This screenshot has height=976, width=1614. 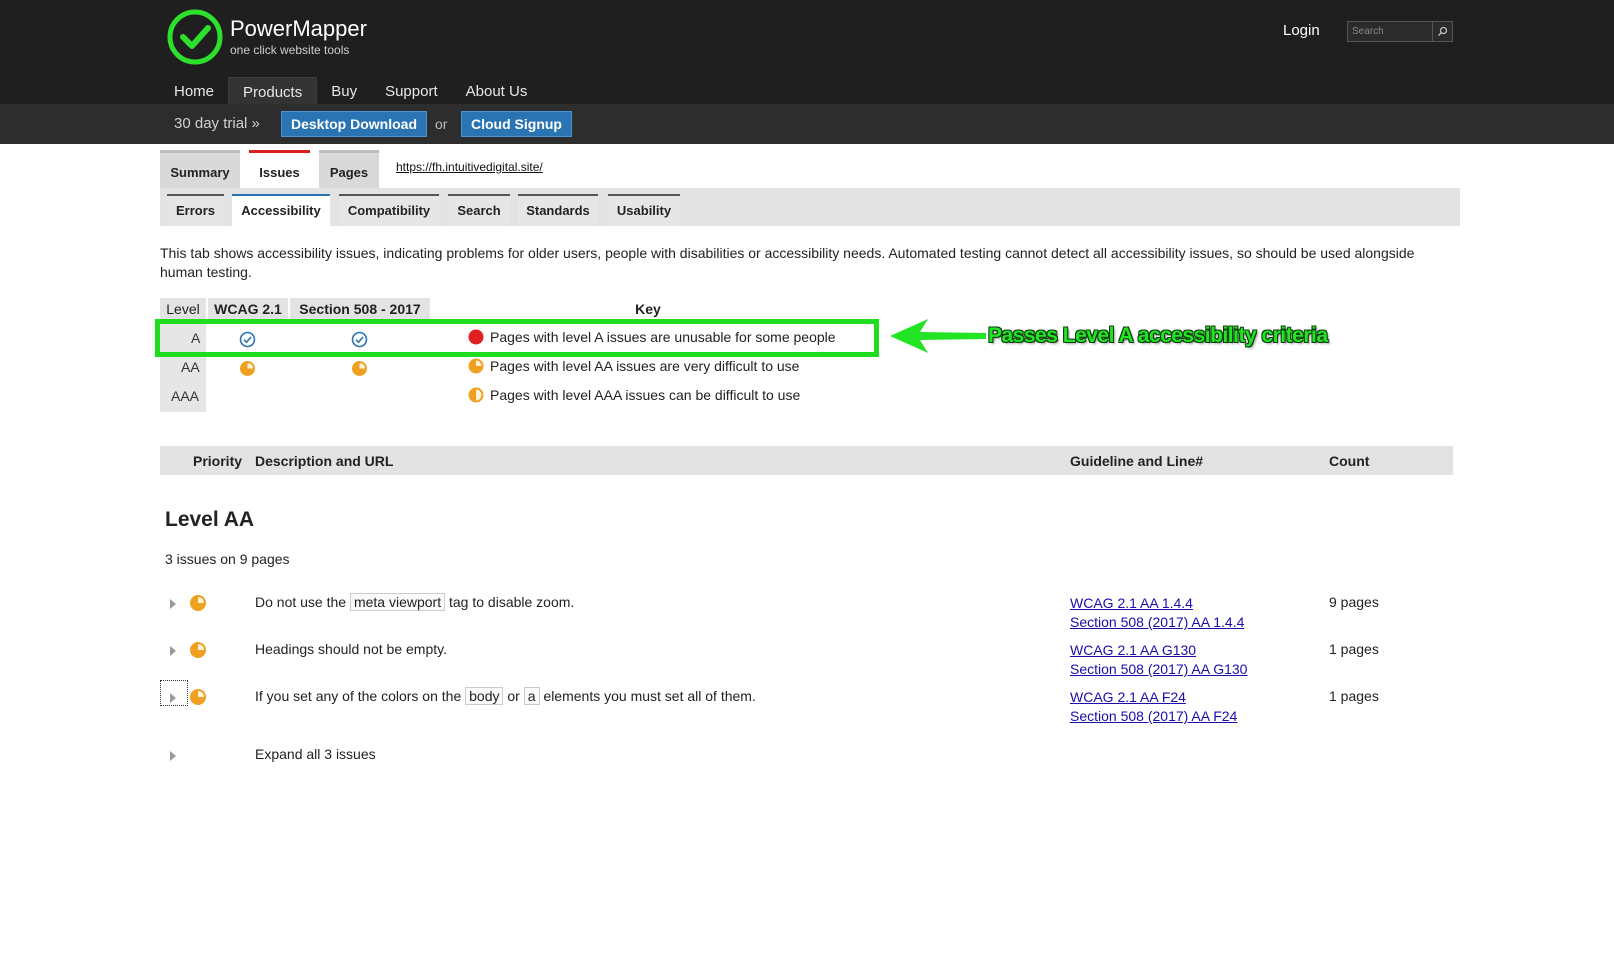 What do you see at coordinates (200, 169) in the screenshot?
I see `tab-summary: Summary` at bounding box center [200, 169].